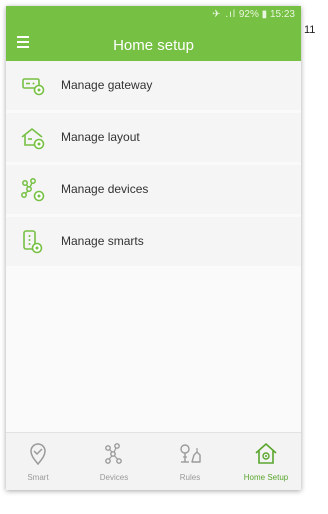  What do you see at coordinates (114, 477) in the screenshot?
I see `tab-label: Devices` at bounding box center [114, 477].